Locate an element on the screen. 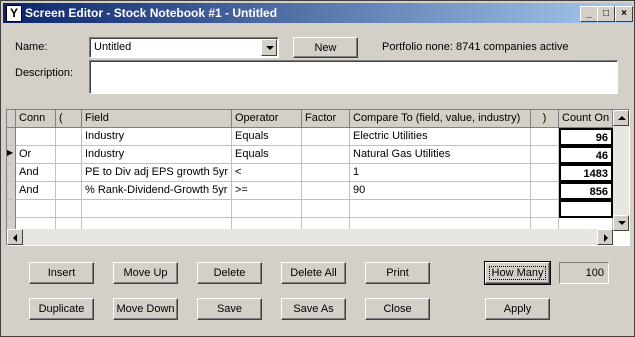 Image resolution: width=635 pixels, height=337 pixels. minimize-button: _ is located at coordinates (589, 14).